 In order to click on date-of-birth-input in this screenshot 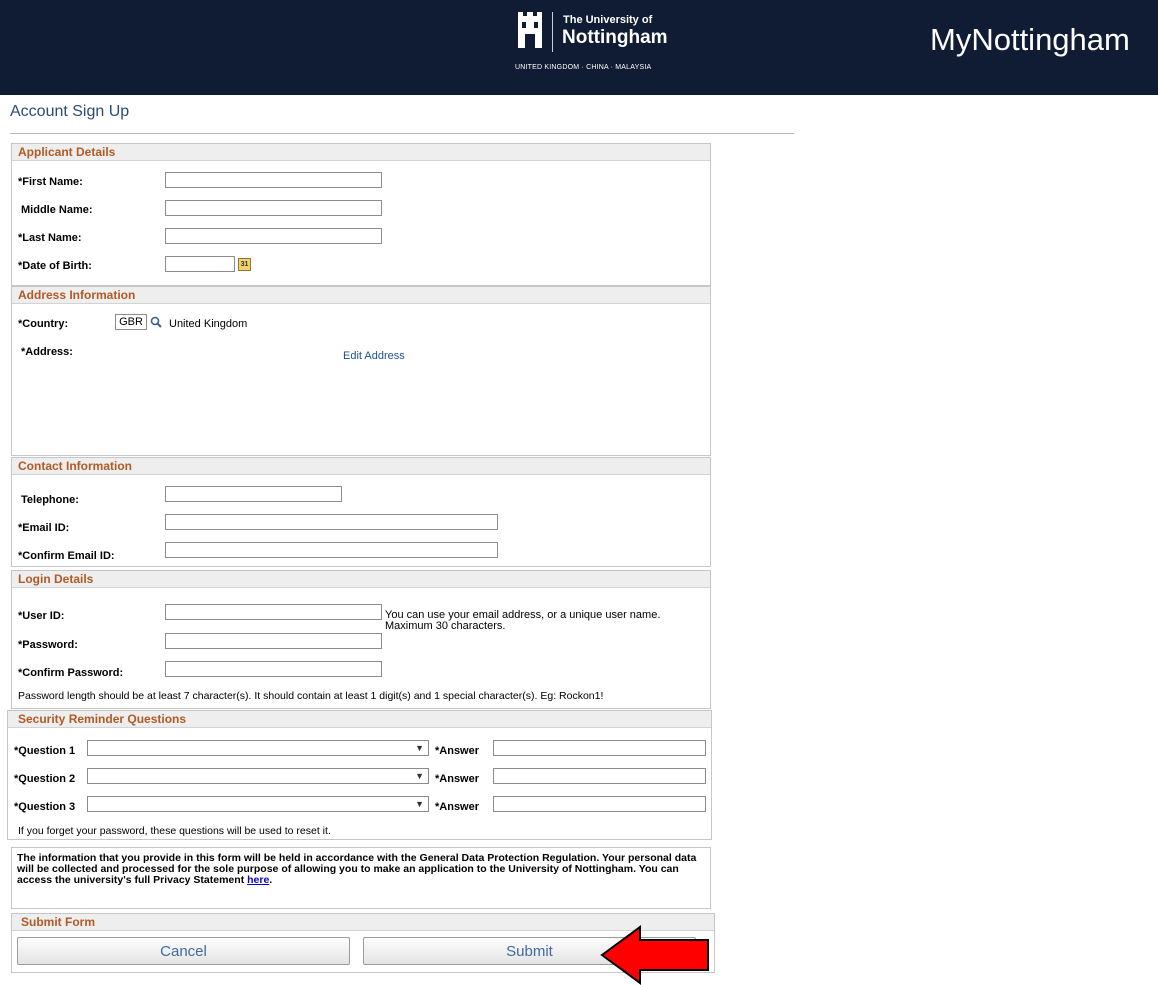, I will do `click(200, 264)`.